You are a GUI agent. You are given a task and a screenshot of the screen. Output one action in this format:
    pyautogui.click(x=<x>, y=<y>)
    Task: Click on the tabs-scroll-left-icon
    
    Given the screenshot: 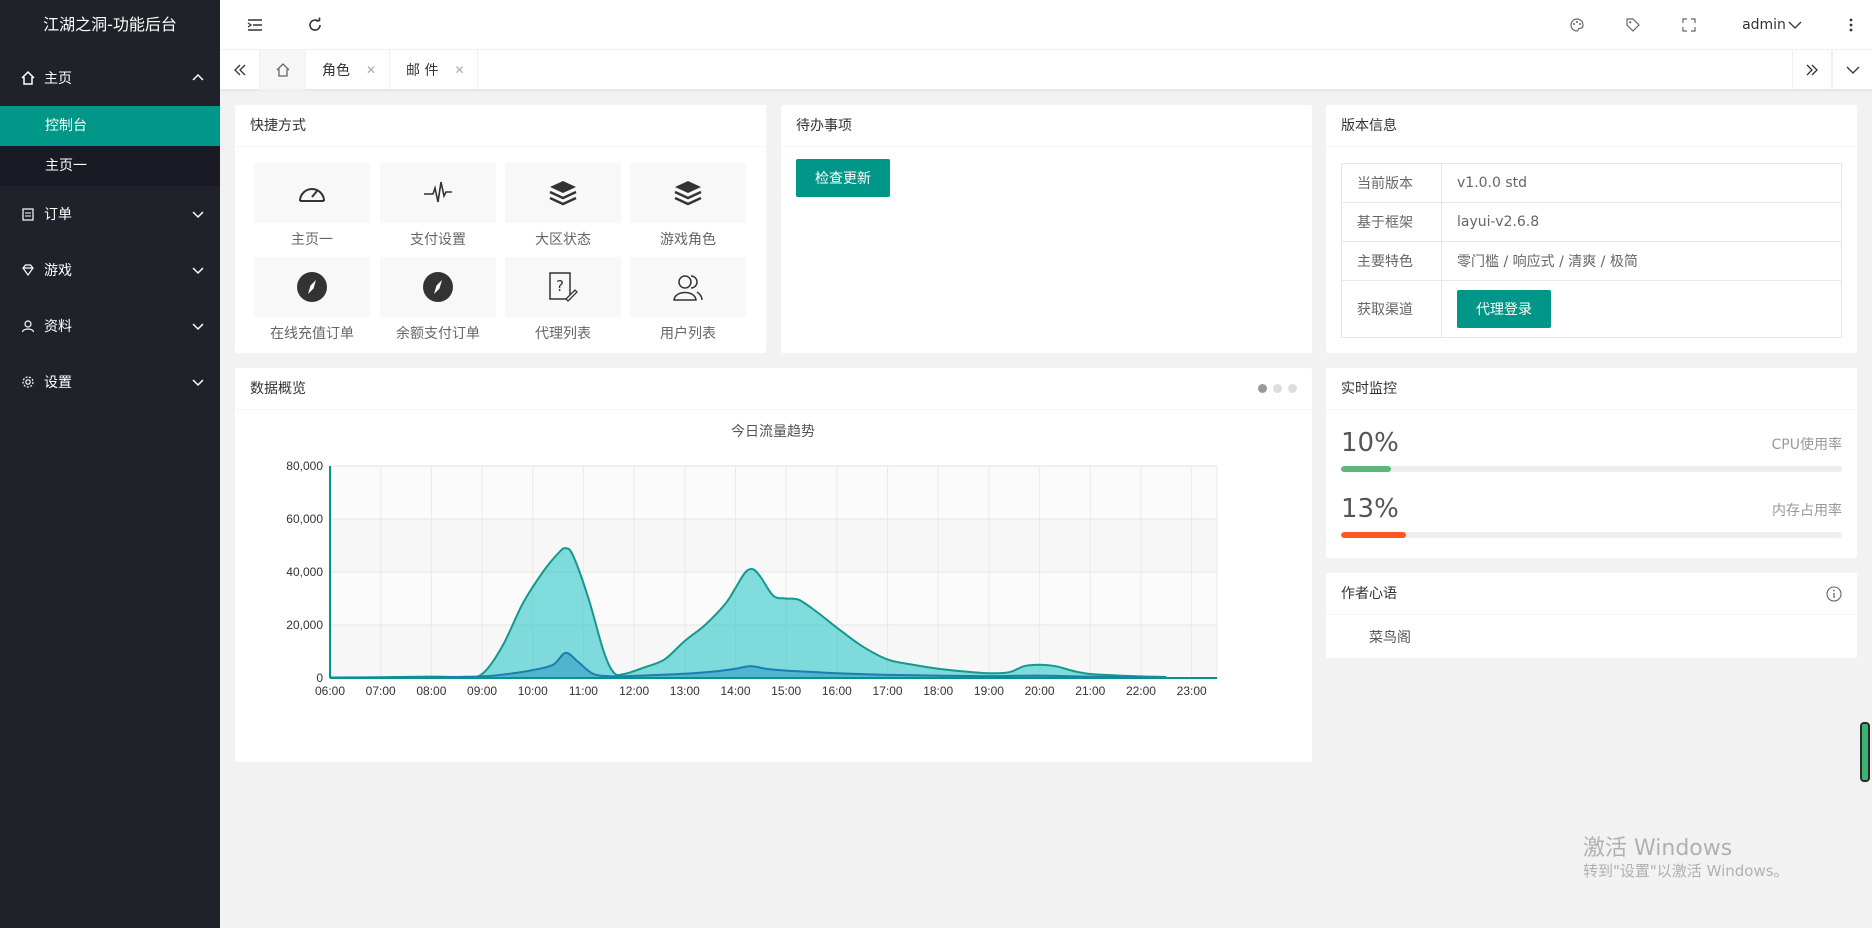 What is the action you would take?
    pyautogui.click(x=240, y=70)
    